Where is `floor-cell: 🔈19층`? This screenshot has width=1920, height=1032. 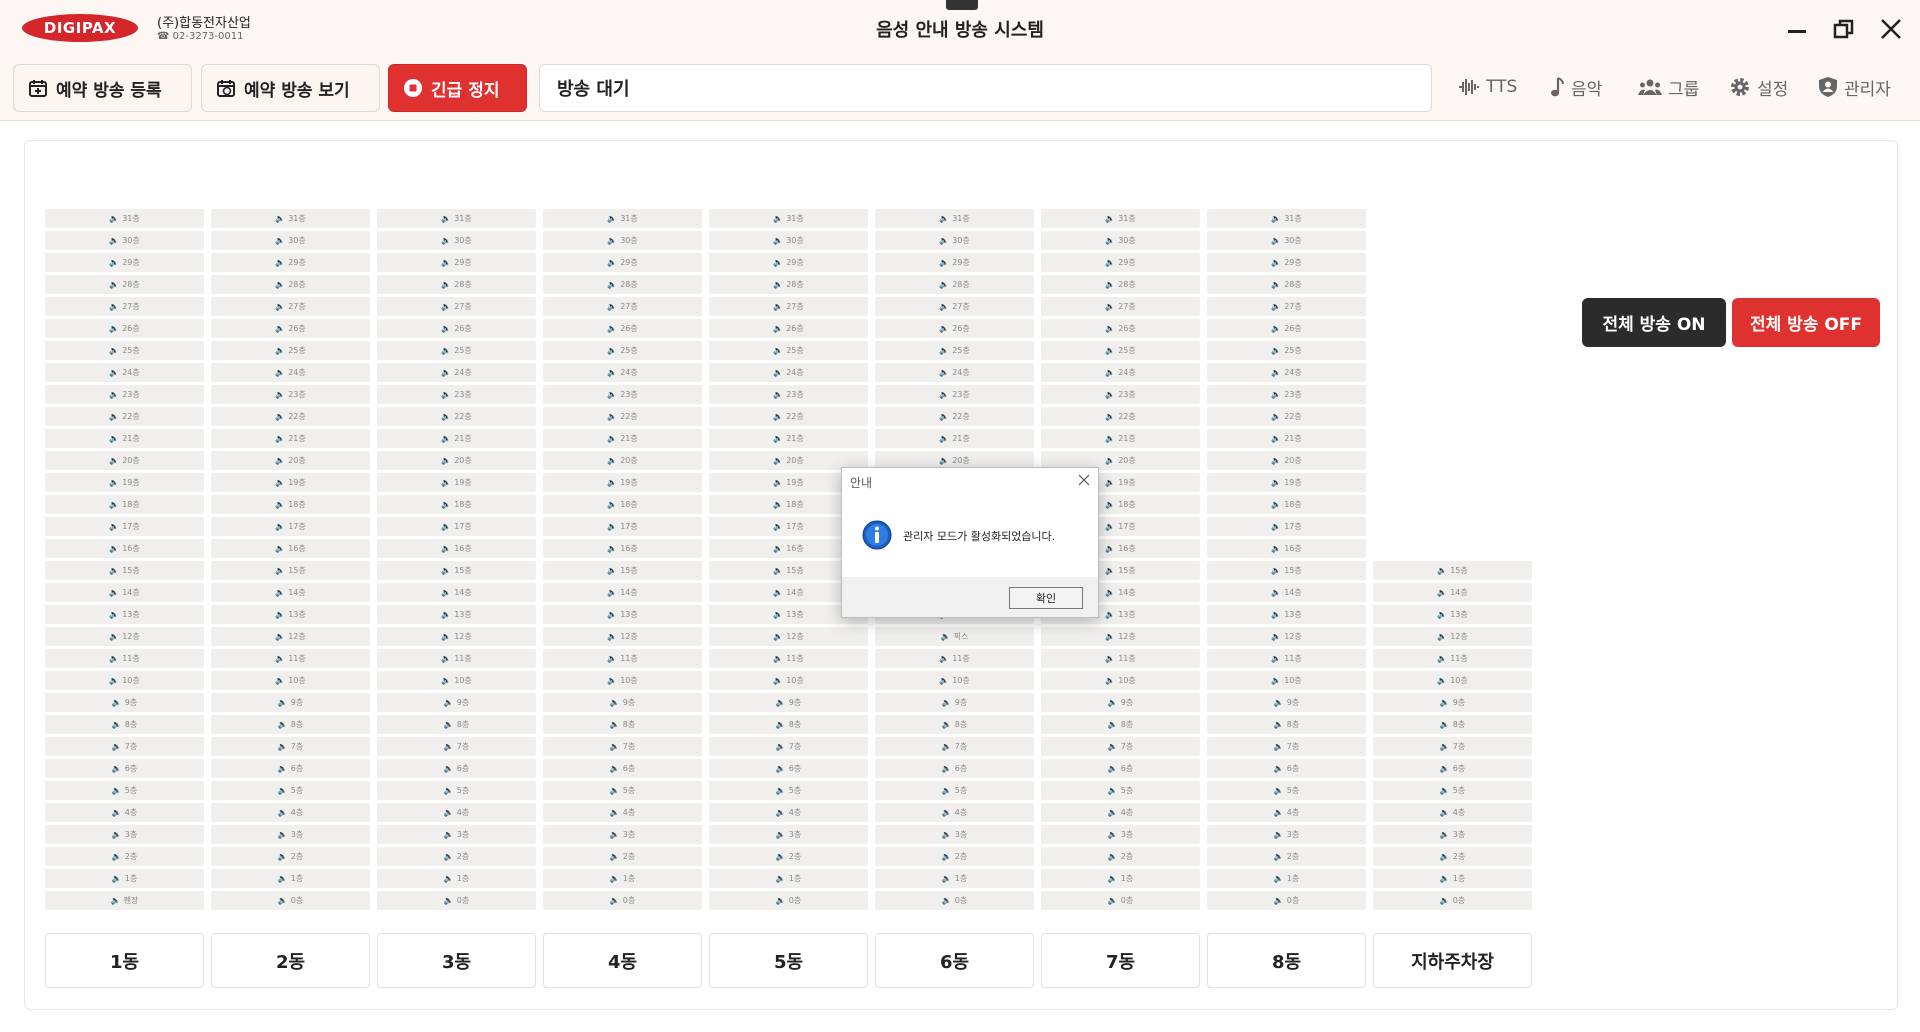 floor-cell: 🔈19층 is located at coordinates (1286, 482).